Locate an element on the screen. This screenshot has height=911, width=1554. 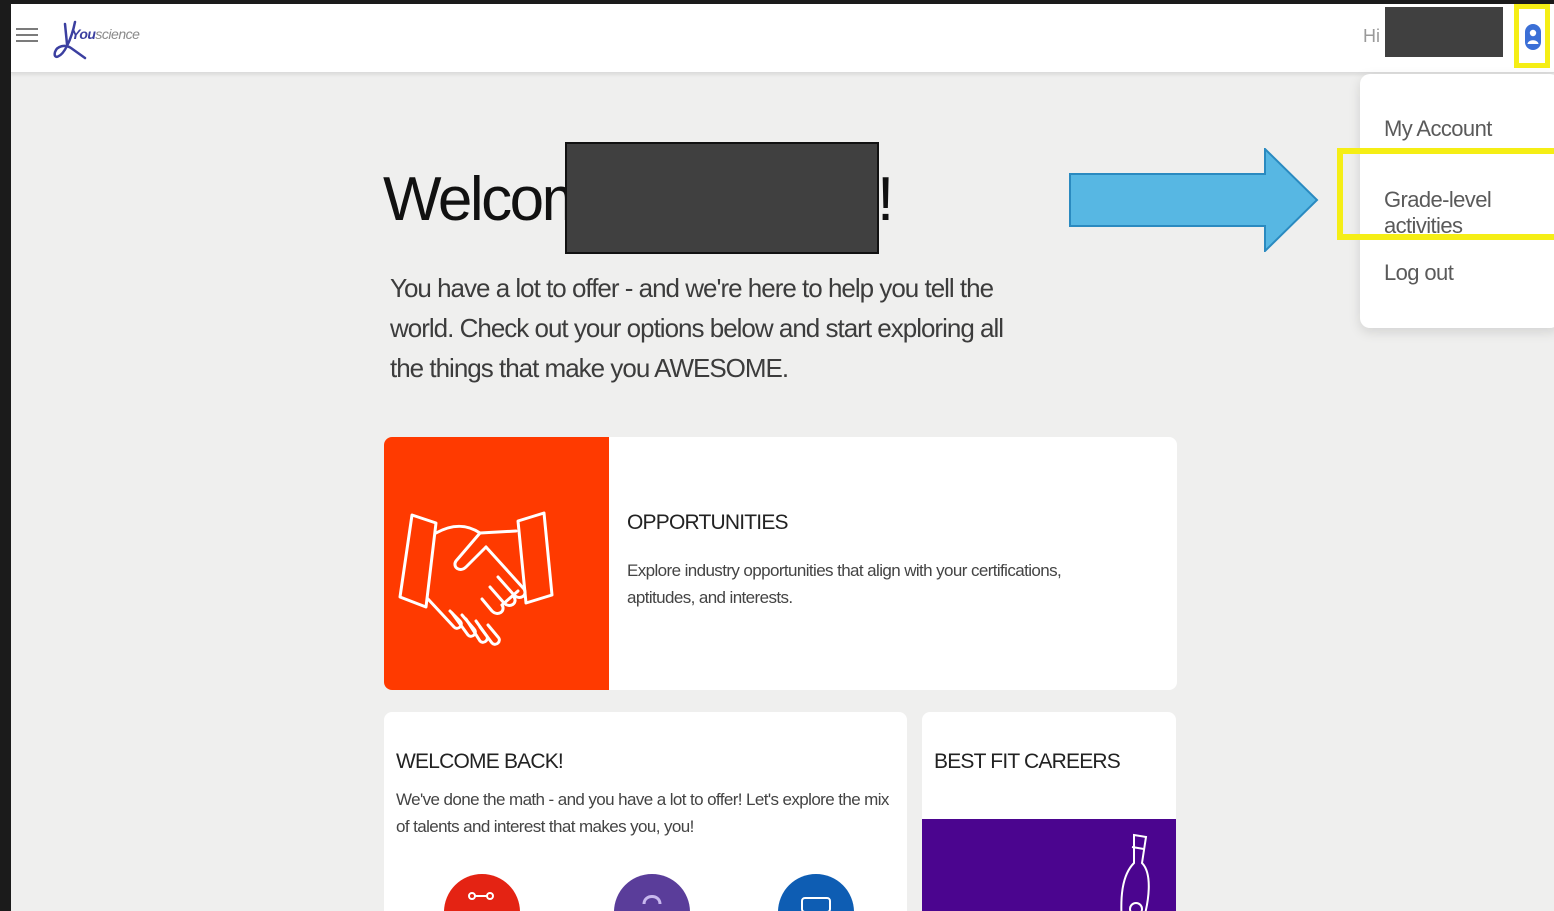
logo-text: Youscience is located at coordinates (105, 34).